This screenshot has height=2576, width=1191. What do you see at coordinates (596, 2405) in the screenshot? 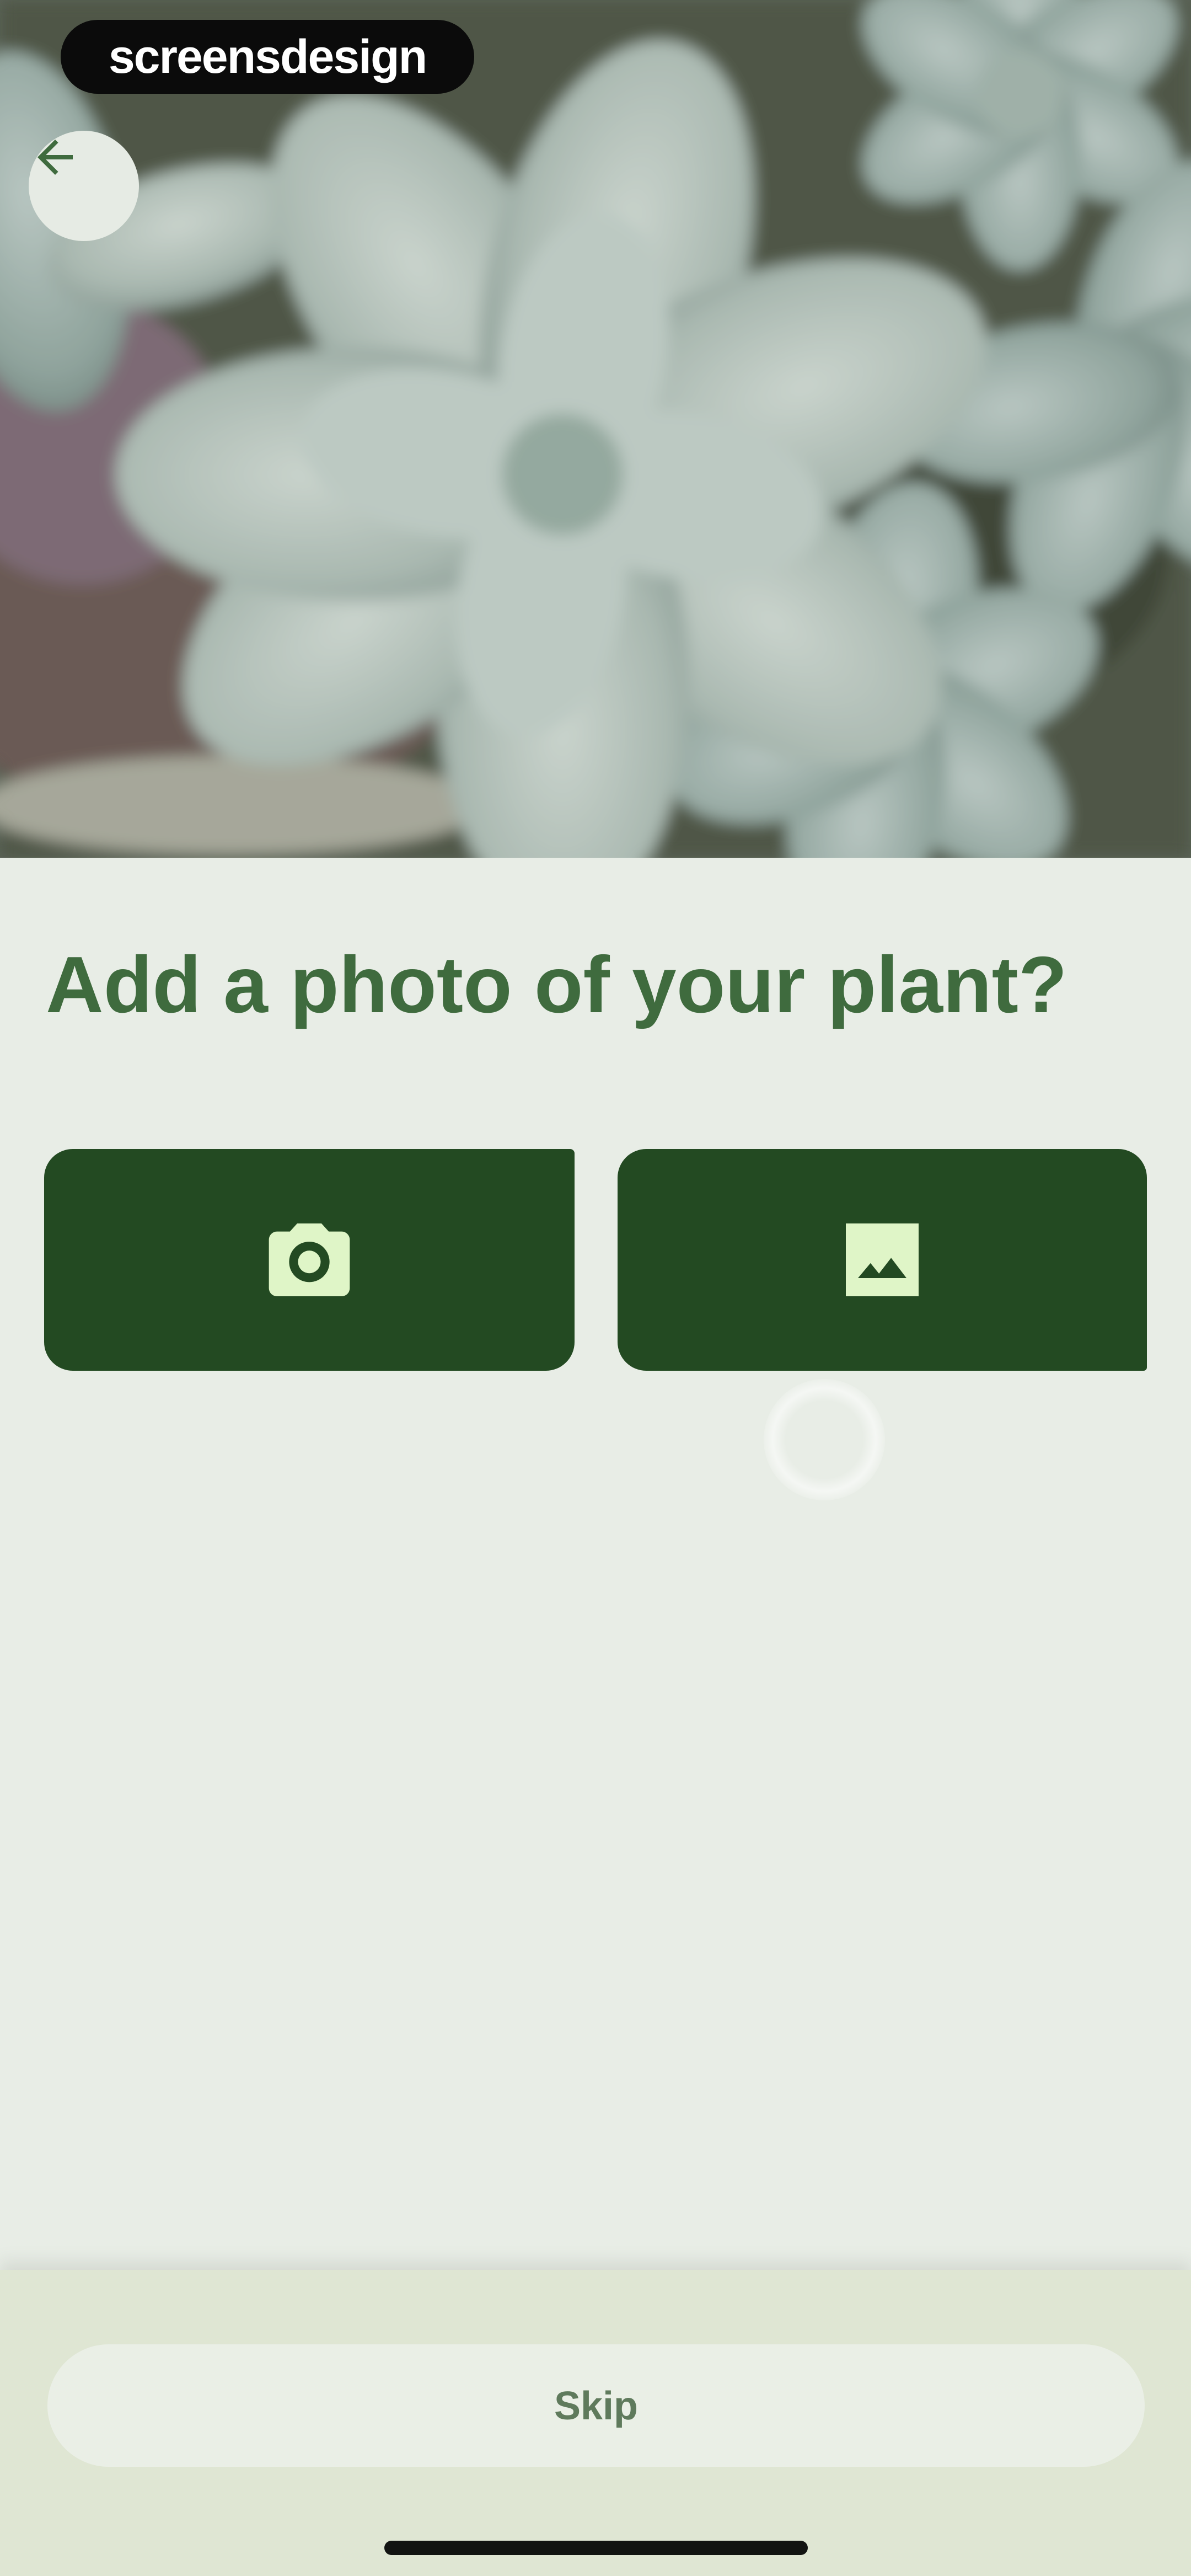
I see `skip-button: Skip` at bounding box center [596, 2405].